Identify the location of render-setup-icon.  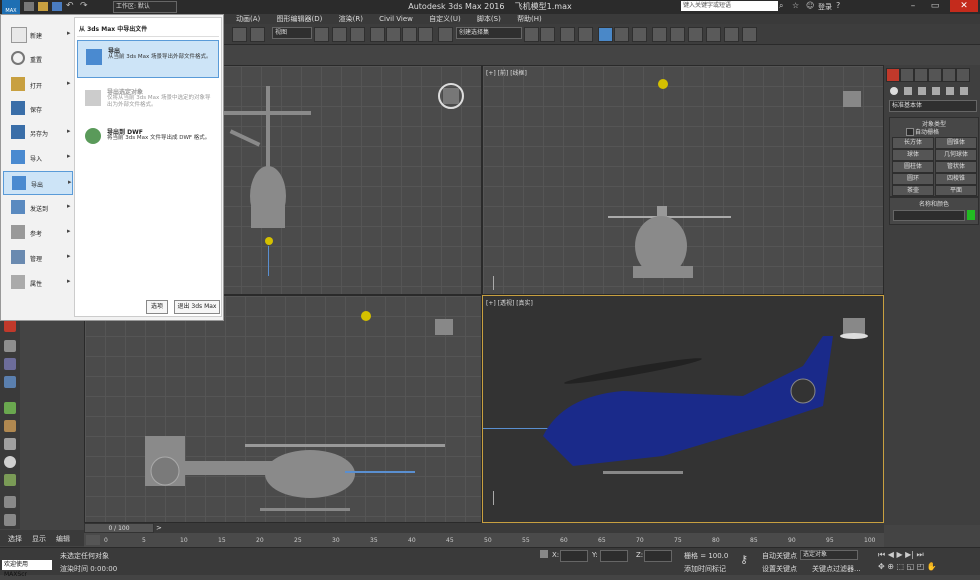
(659, 34).